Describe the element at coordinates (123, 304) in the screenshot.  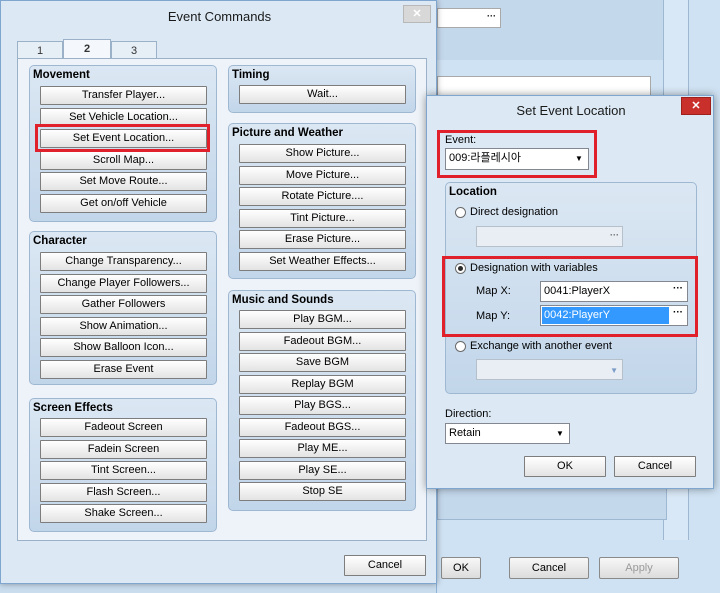
I see `gather-followers-button: Gather Followers` at that location.